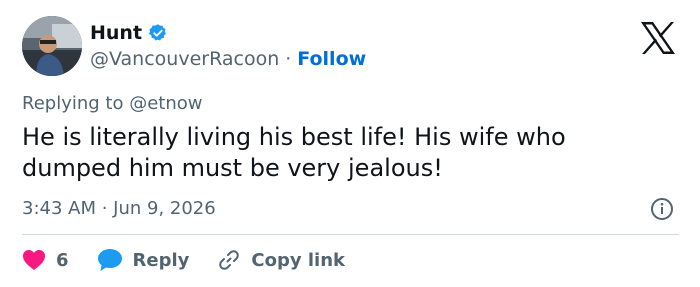  I want to click on reply-button: Reply, so click(143, 260).